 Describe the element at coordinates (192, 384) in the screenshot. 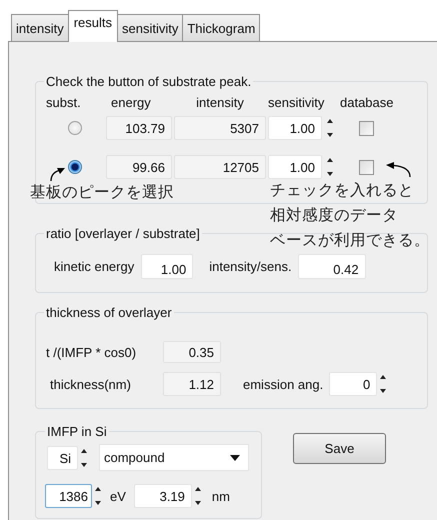

I see `thickness-field: 1.12` at that location.